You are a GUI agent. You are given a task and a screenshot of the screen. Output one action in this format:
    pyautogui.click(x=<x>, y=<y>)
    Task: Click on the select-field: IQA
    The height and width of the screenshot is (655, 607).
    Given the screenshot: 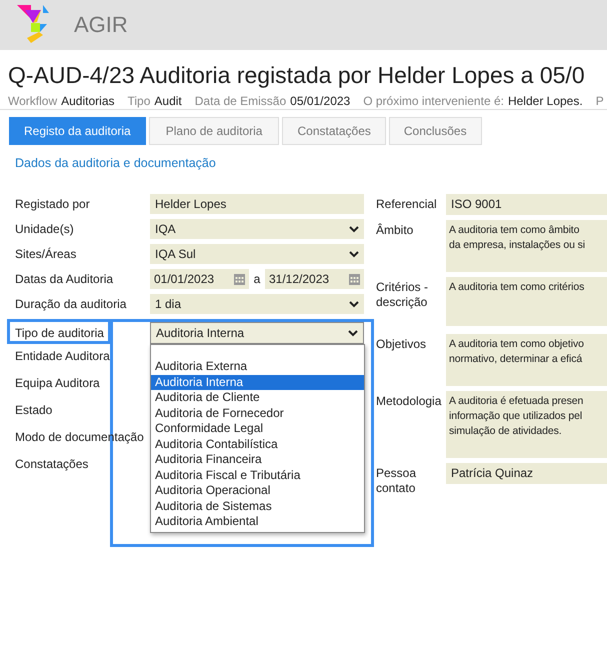 What is the action you would take?
    pyautogui.click(x=257, y=229)
    